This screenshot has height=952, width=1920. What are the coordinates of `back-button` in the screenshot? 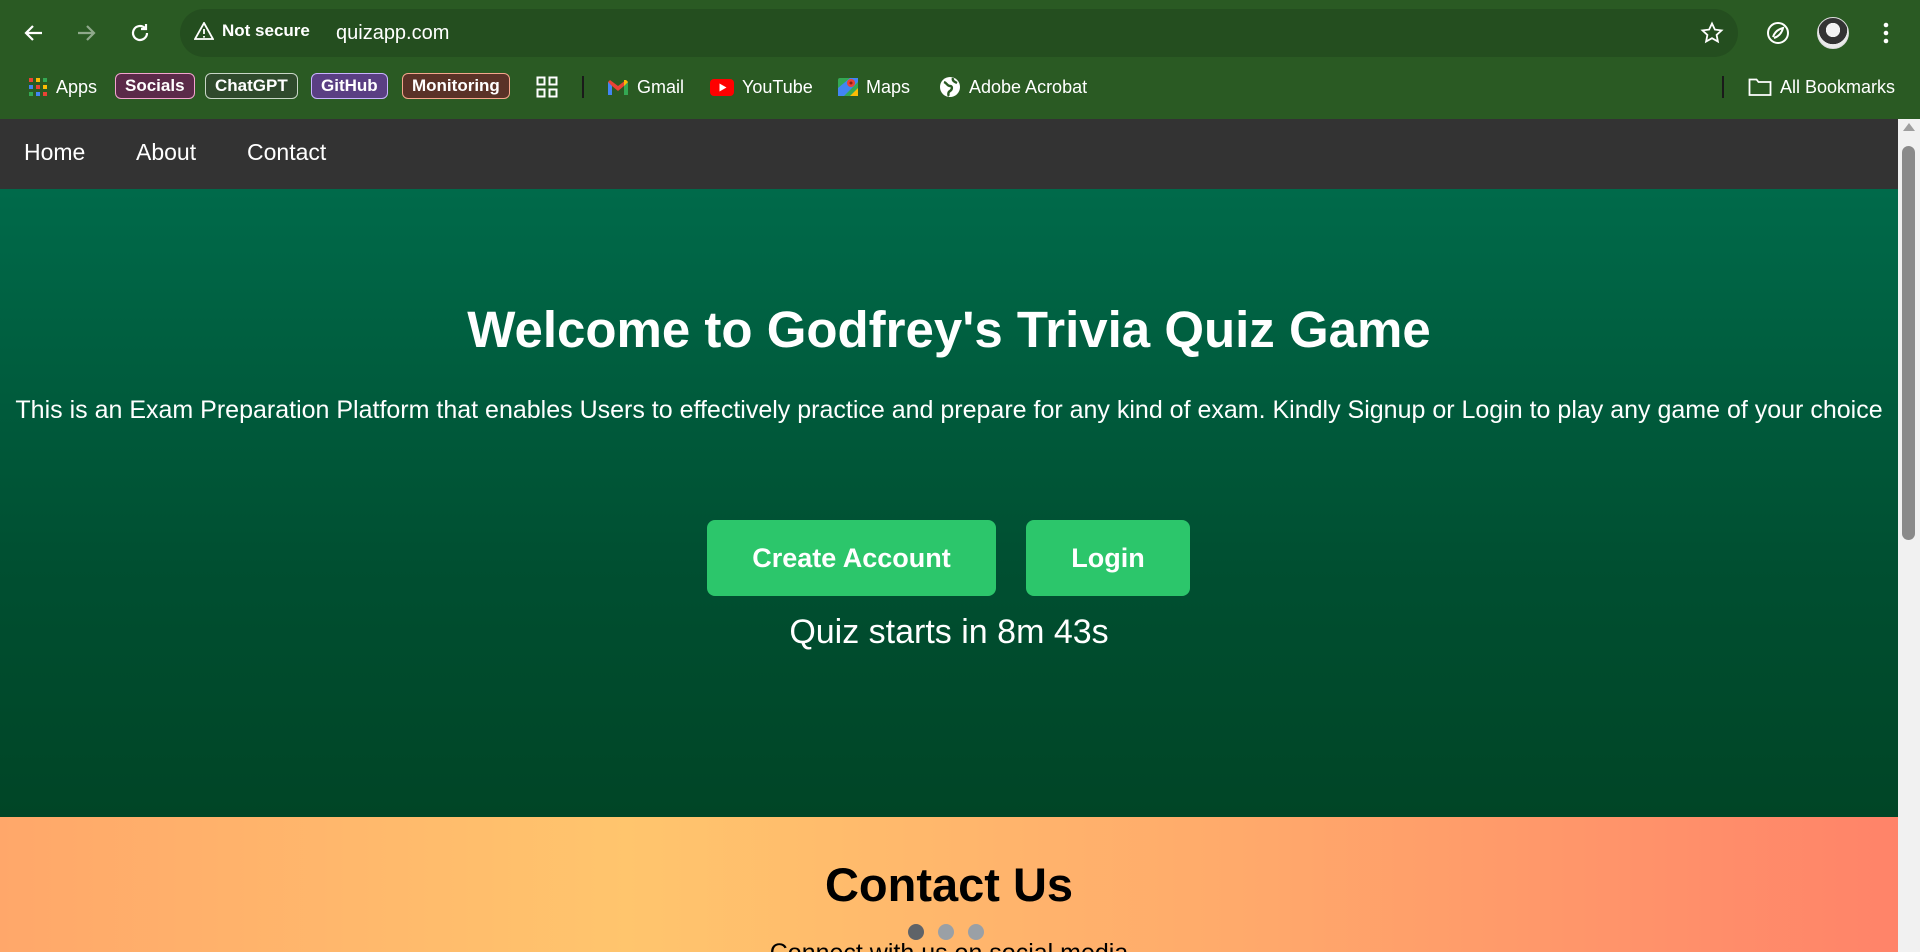 It's located at (34, 33).